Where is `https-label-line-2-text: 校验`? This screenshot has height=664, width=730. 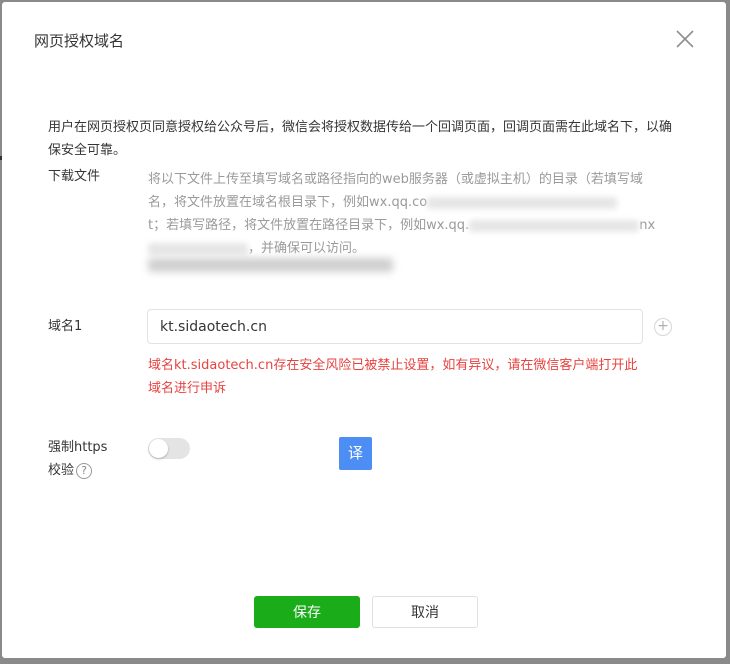
https-label-line-2-text: 校验 is located at coordinates (61, 470).